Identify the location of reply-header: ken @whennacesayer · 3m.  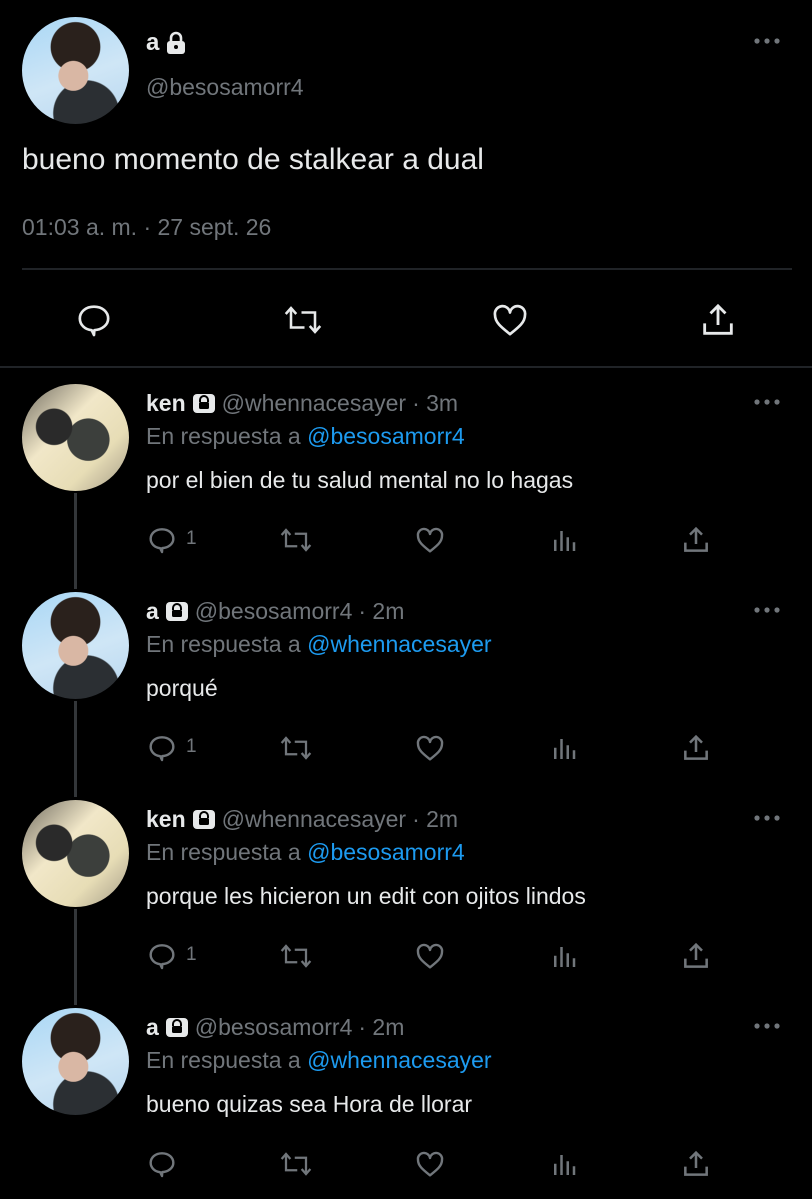
(302, 403).